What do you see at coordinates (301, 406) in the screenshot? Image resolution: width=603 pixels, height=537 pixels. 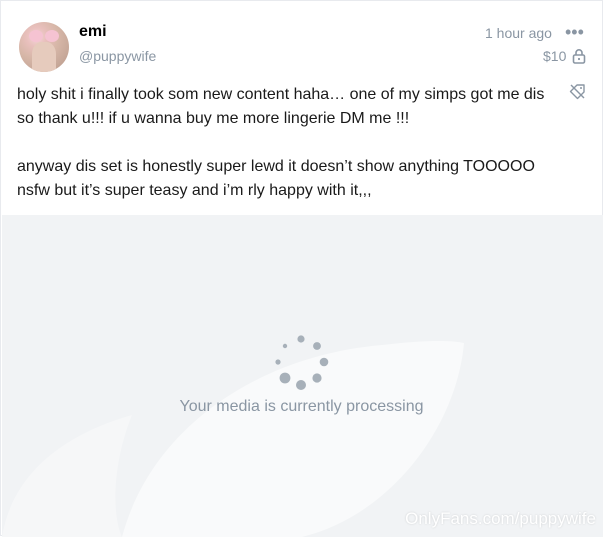 I see `media-status-text: Your media is currently processing` at bounding box center [301, 406].